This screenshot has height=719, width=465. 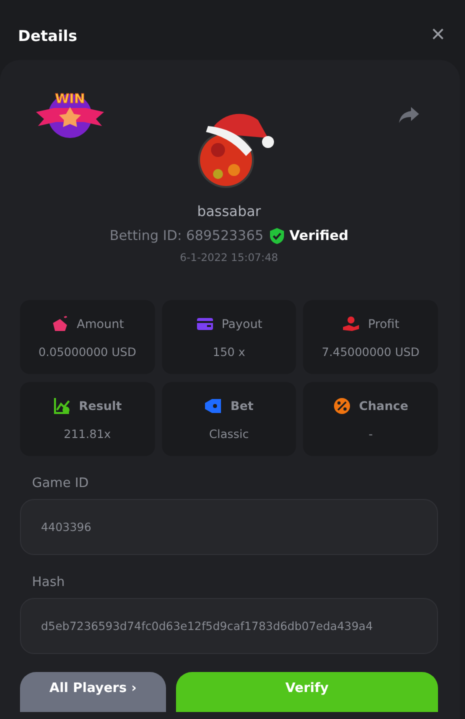 I want to click on input-field: d5eb7236593d74fc0d63e12f5d9caf1783d6db07eda439a4, so click(x=229, y=626).